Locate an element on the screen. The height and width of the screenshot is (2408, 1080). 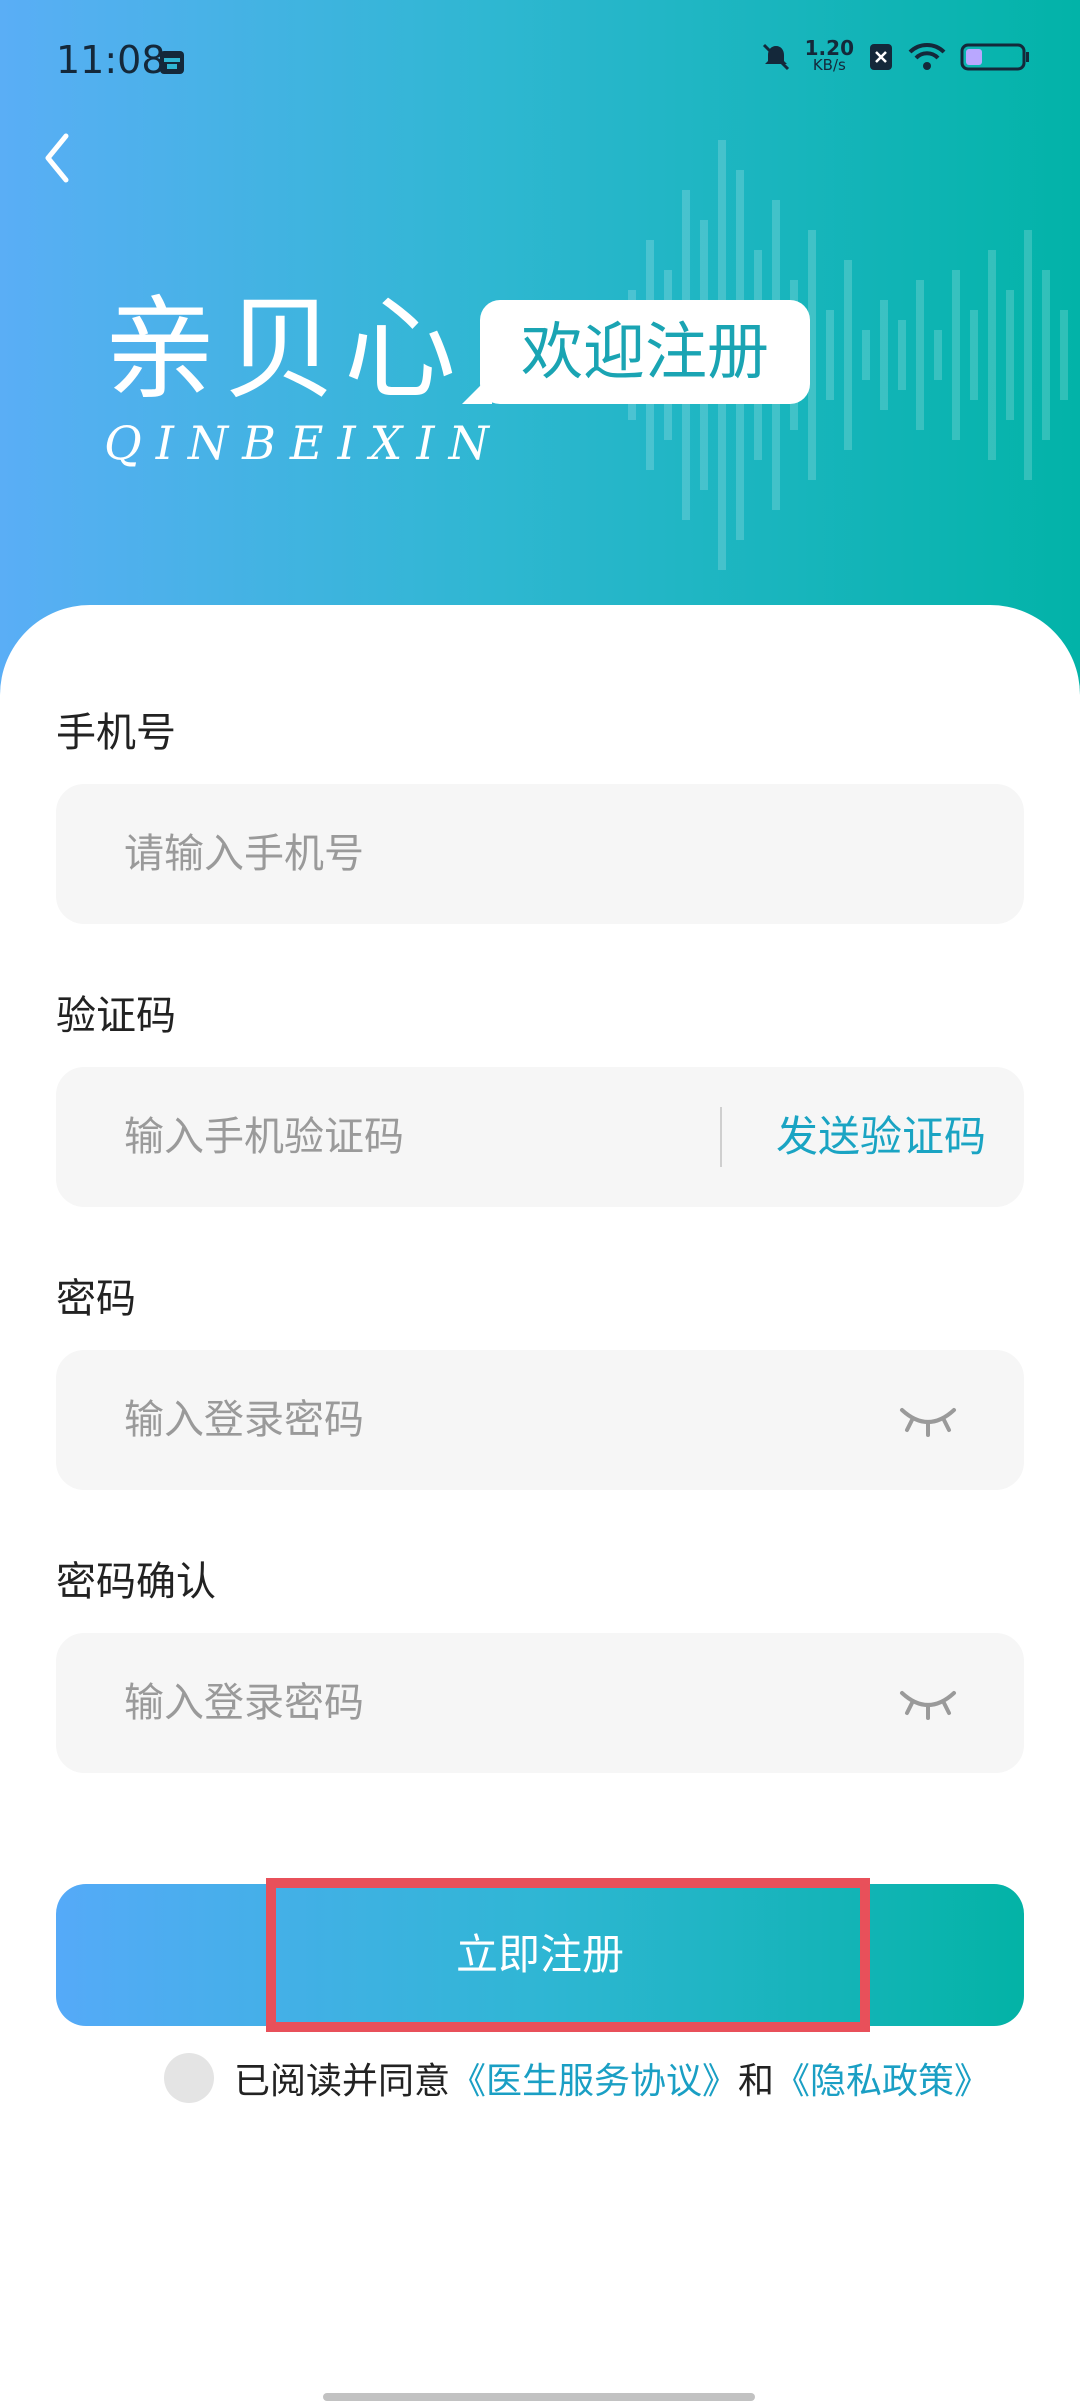
home-indicator is located at coordinates (539, 2397).